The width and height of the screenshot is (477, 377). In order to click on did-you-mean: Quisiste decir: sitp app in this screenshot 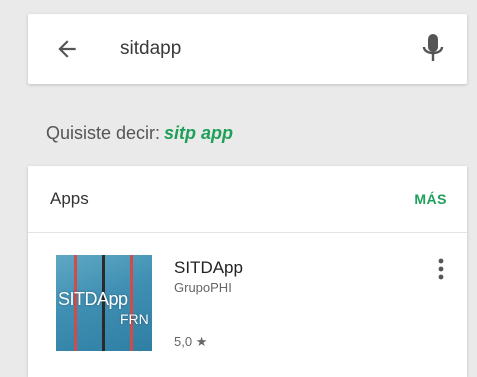, I will do `click(139, 133)`.